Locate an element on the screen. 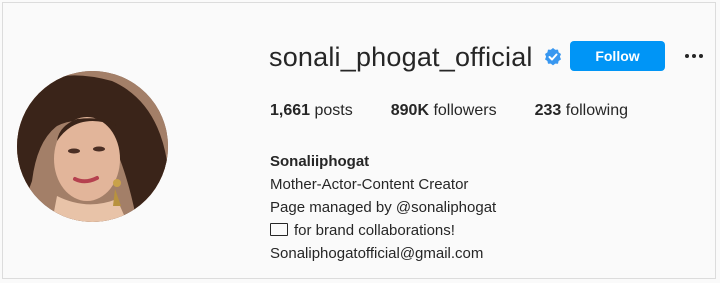  following-stat: 233 following is located at coordinates (581, 111).